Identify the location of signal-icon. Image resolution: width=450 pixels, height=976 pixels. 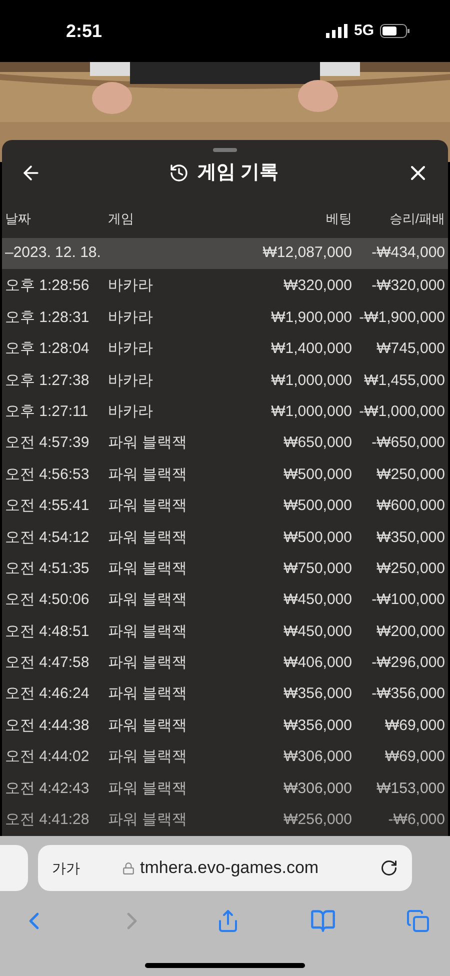
(337, 31).